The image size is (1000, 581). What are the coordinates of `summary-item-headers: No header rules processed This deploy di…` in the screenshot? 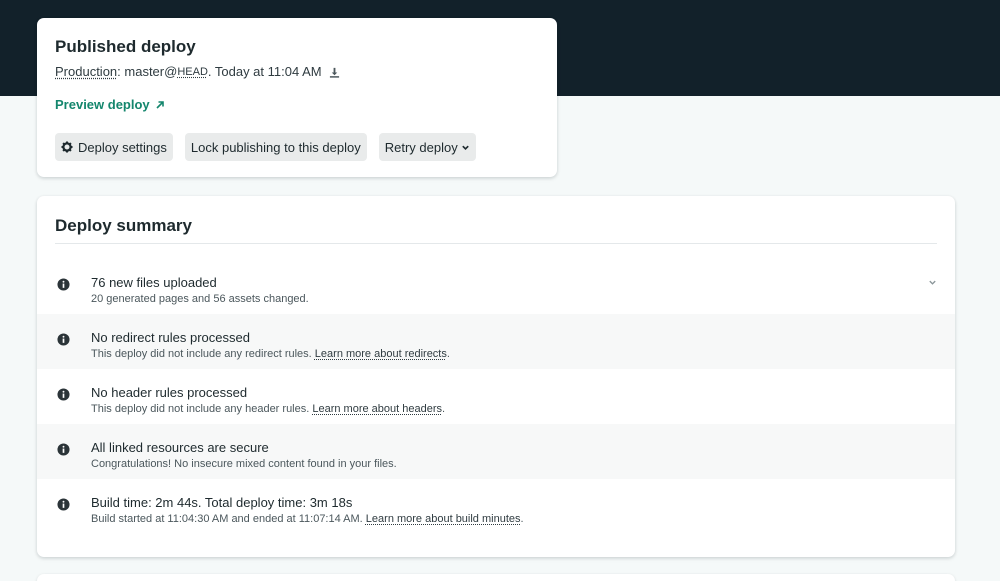 It's located at (496, 396).